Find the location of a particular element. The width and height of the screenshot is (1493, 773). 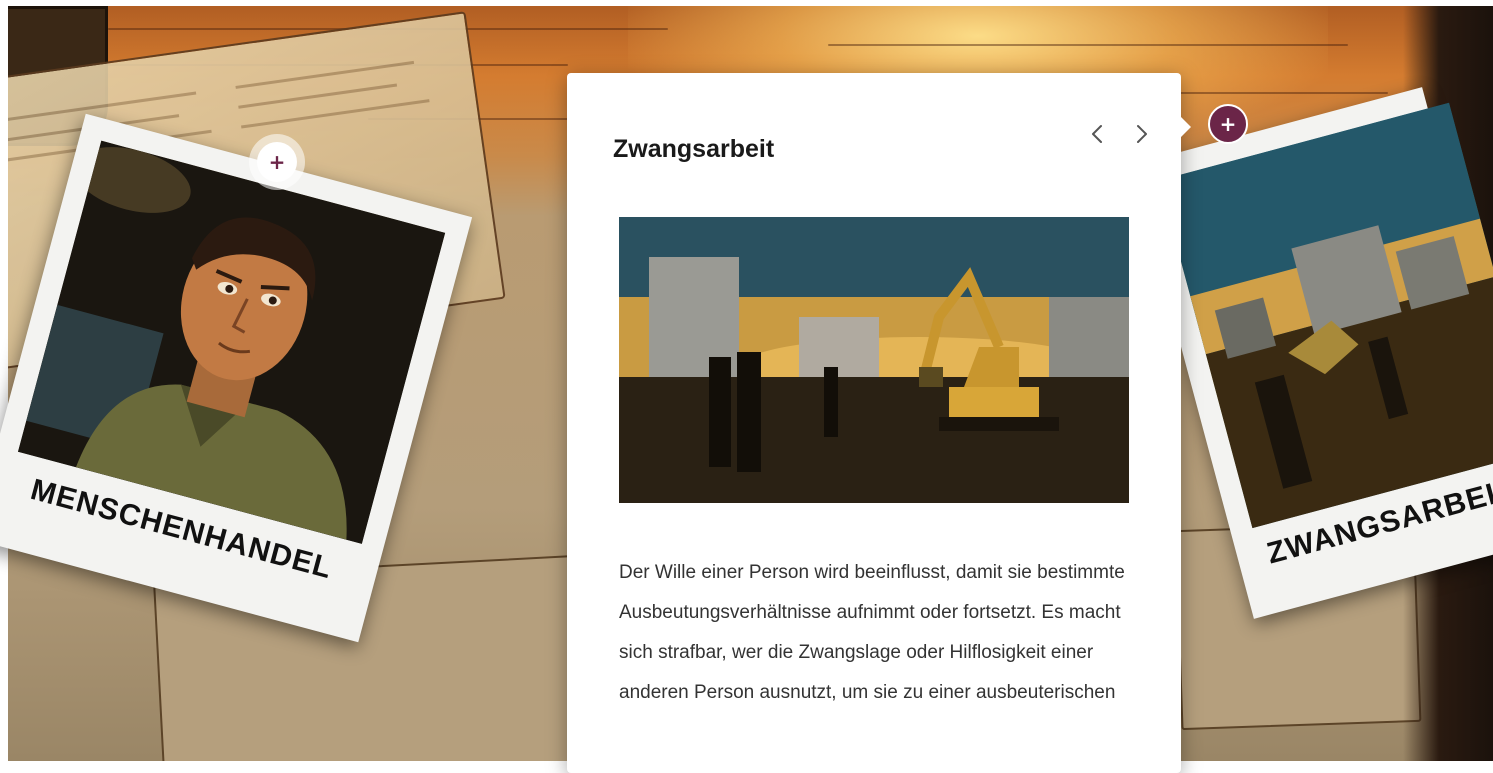

card-image is located at coordinates (874, 360).